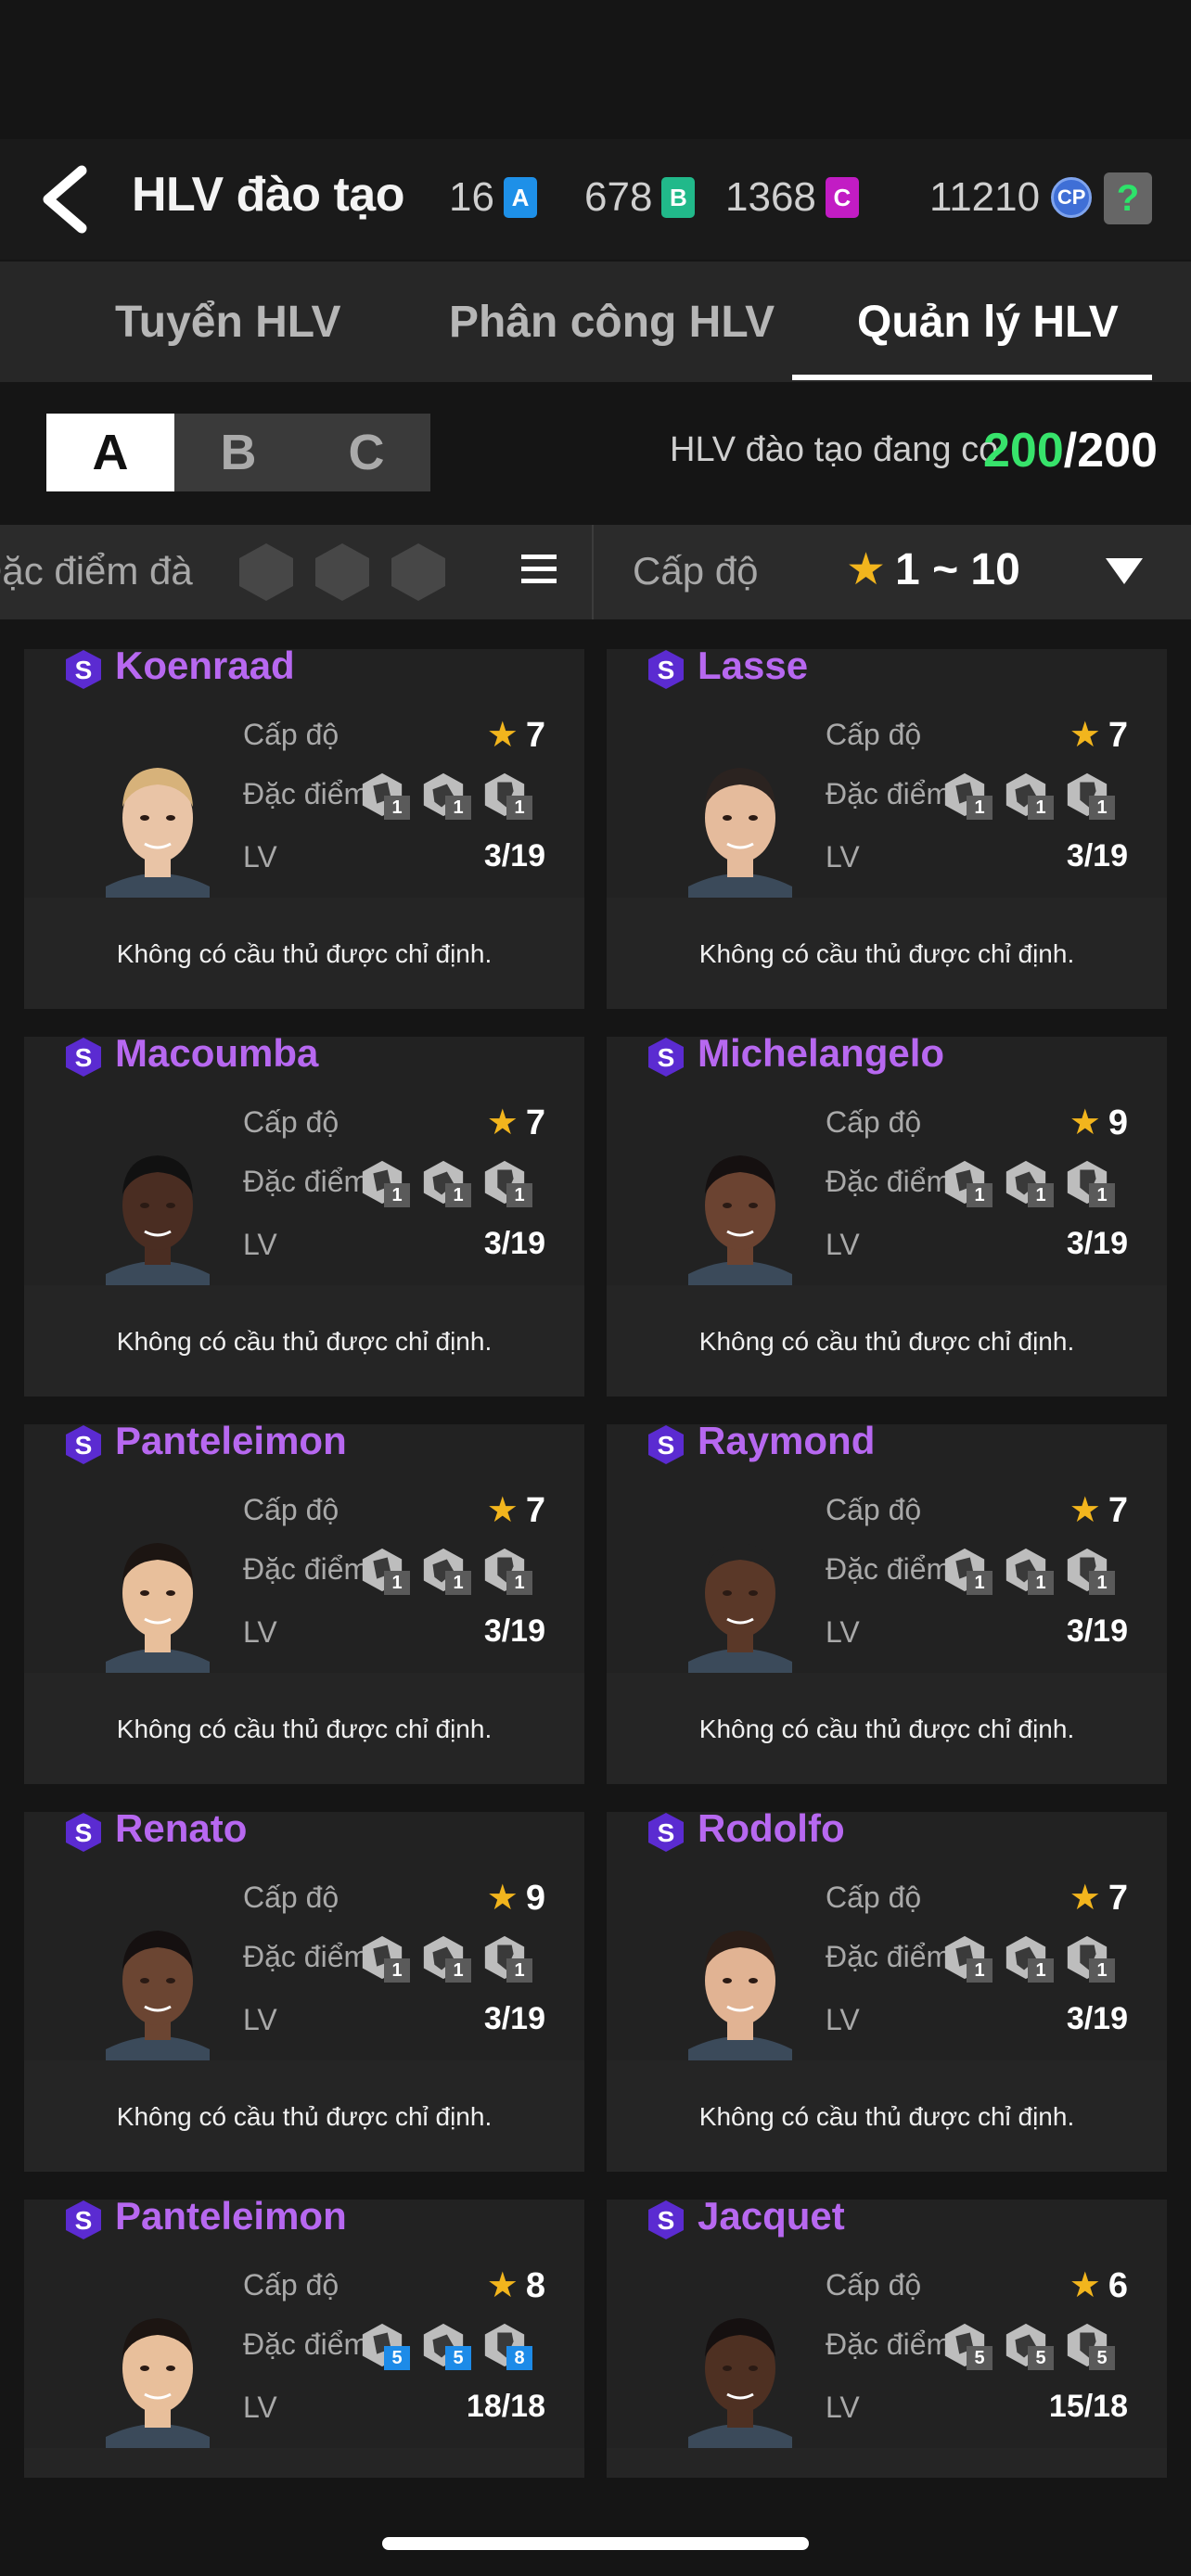 The width and height of the screenshot is (1191, 2576). I want to click on tab-manage: Quản lý HLV, so click(988, 323).